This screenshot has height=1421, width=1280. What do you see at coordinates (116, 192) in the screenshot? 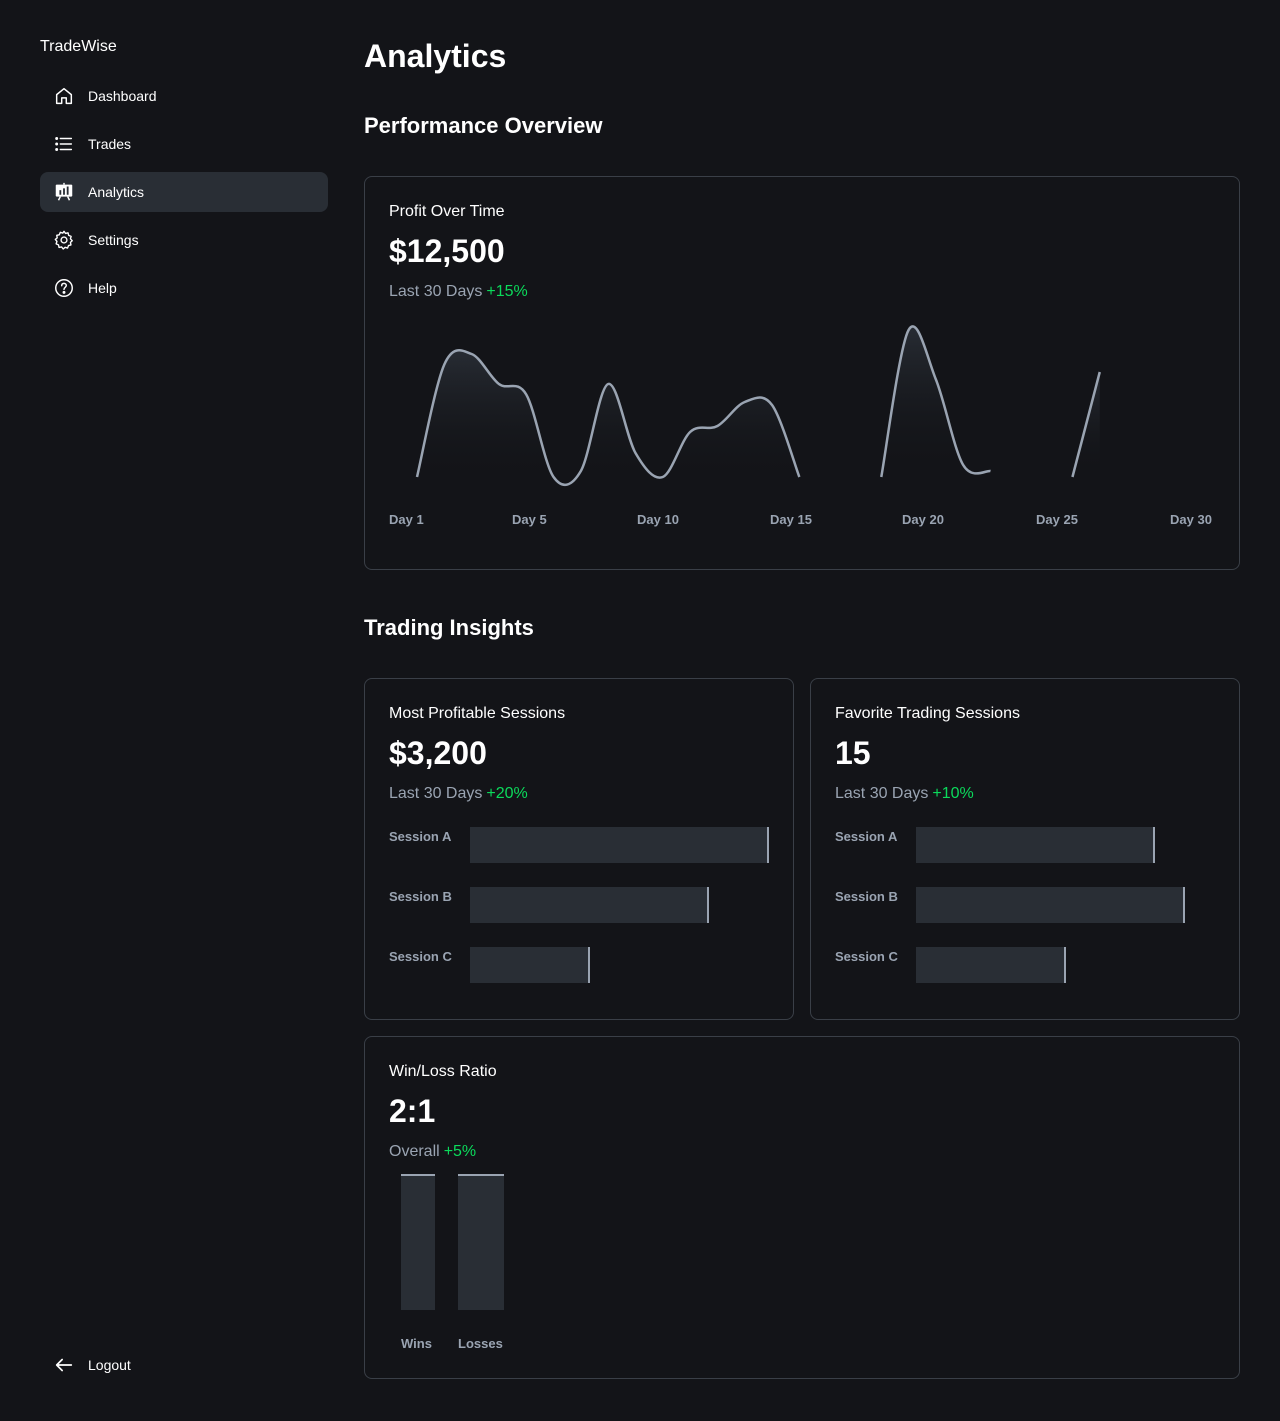
I see `sidebar-item-label: Analytics` at bounding box center [116, 192].